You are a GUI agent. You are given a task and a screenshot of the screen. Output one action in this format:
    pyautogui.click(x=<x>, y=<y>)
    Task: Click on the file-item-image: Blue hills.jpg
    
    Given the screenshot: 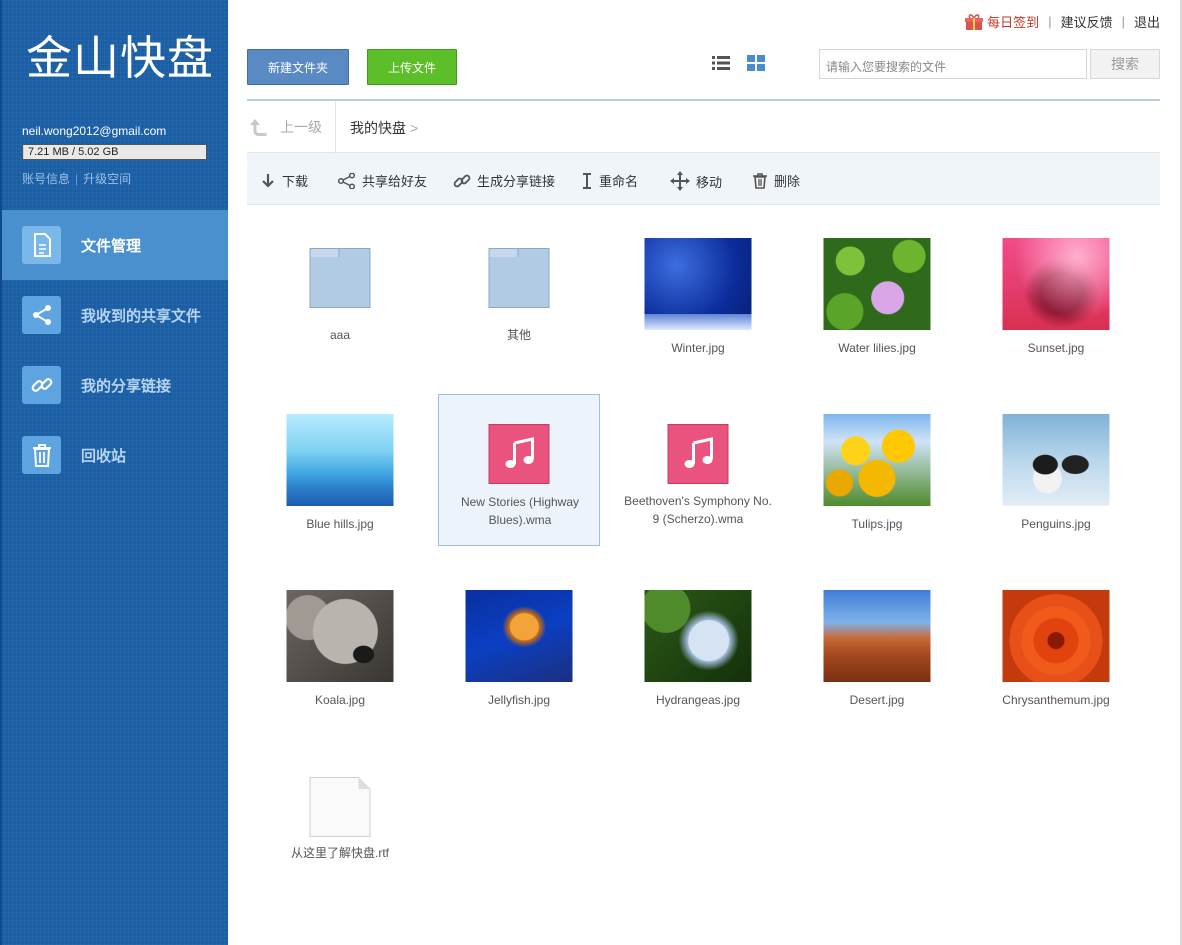 What is the action you would take?
    pyautogui.click(x=340, y=470)
    